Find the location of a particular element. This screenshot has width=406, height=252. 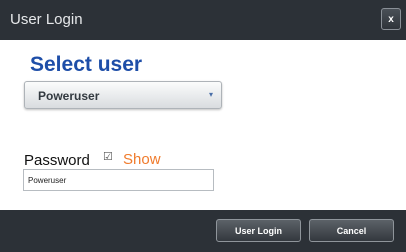

user-login-button: User Login is located at coordinates (258, 230).